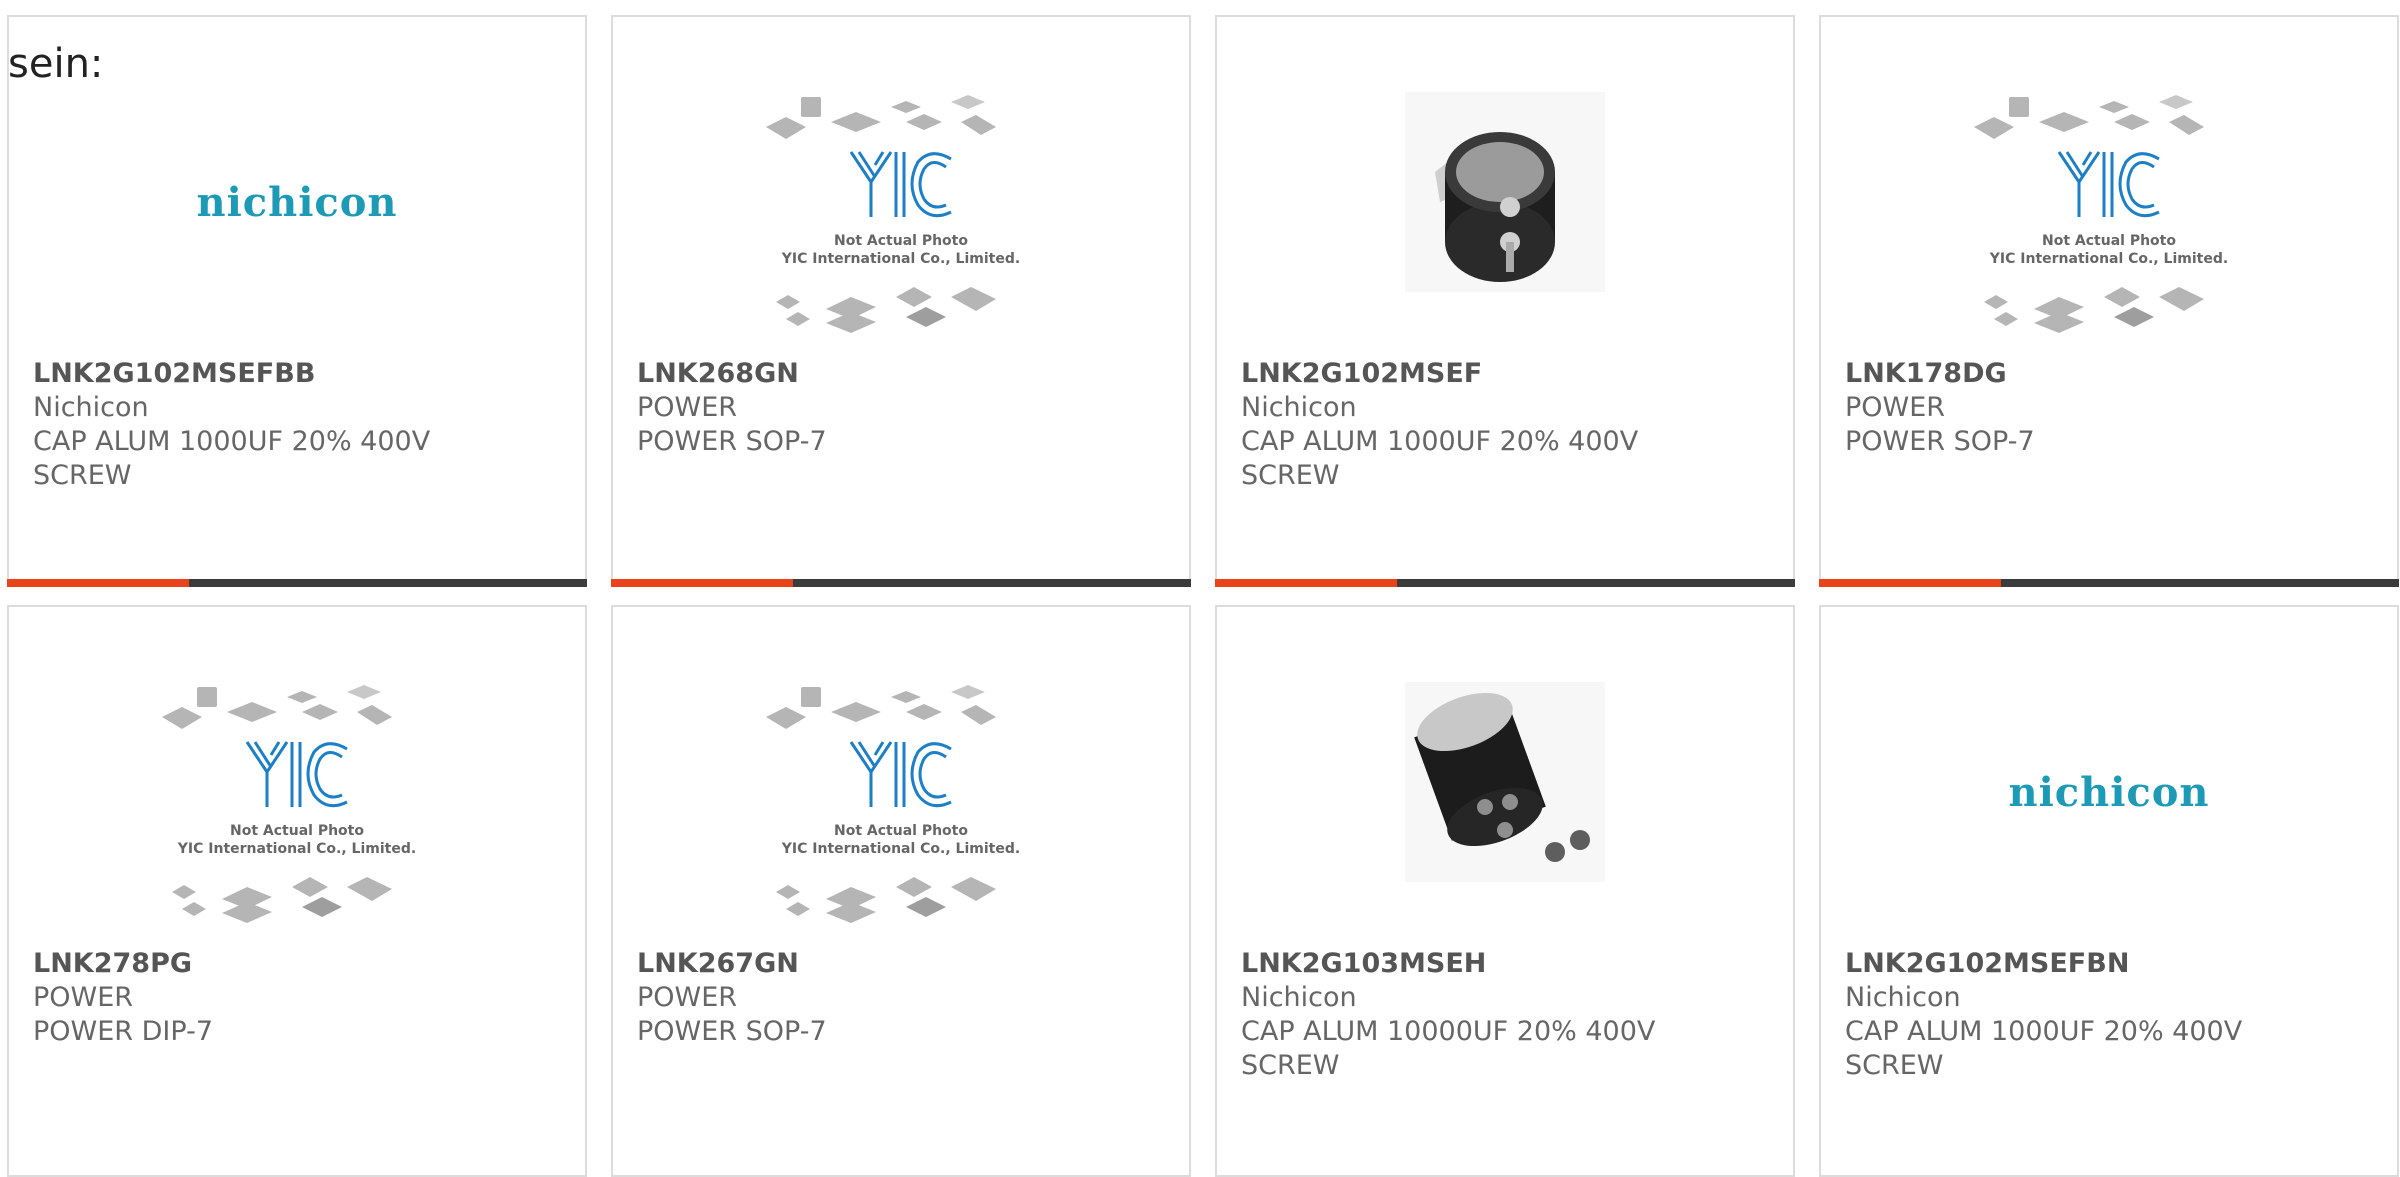 The image size is (2400, 1177). Describe the element at coordinates (56, 64) in the screenshot. I see `intro-text: sein:` at that location.